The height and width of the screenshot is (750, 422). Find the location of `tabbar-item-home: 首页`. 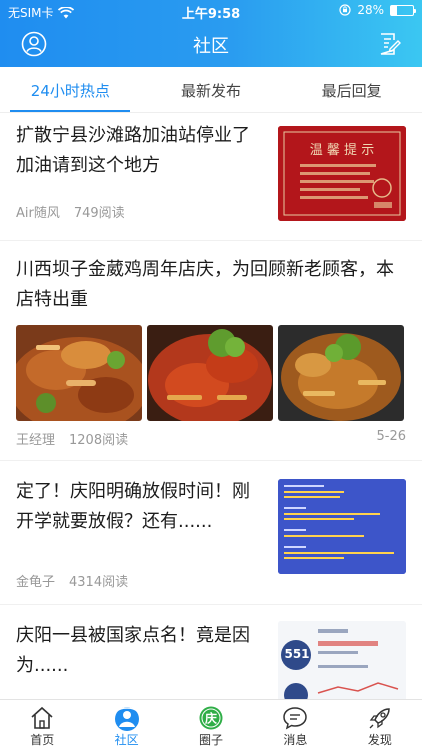

tabbar-item-home: 首页 is located at coordinates (42, 725).